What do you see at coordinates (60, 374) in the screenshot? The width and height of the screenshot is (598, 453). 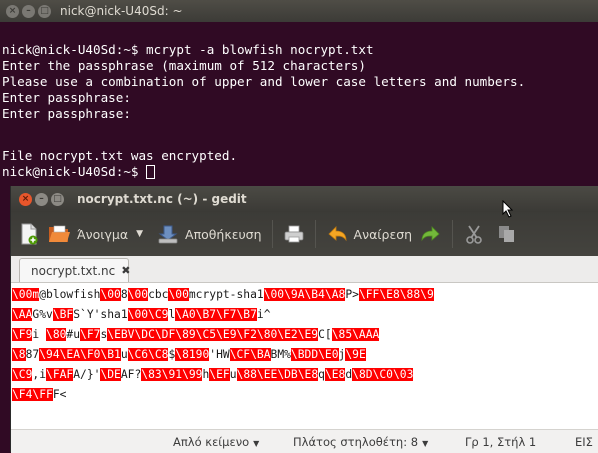 I see `escaped-byte-segment: \FAF` at bounding box center [60, 374].